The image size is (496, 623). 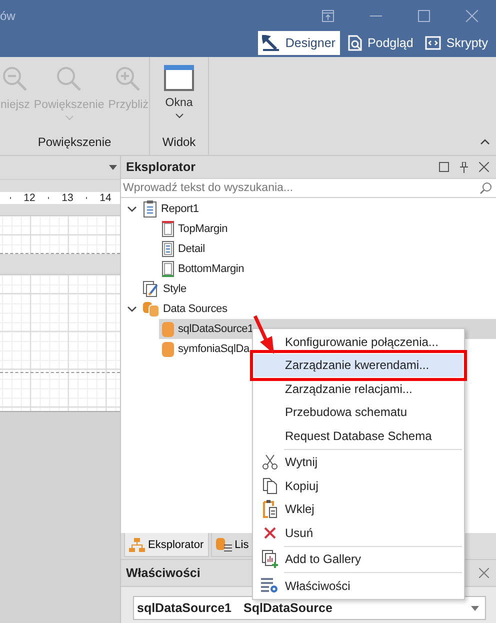 What do you see at coordinates (179, 143) in the screenshot?
I see `group-label: Widok` at bounding box center [179, 143].